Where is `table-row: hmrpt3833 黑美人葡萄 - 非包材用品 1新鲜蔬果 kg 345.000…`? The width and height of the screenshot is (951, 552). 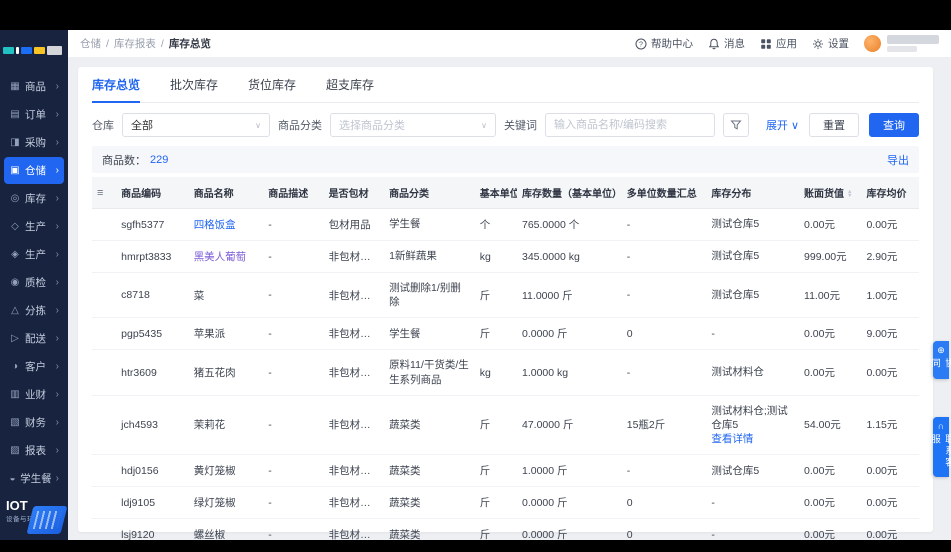 table-row: hmrpt3833 黑美人葡萄 - 非包材用品 1新鲜蔬果 kg 345.000… is located at coordinates (505, 256).